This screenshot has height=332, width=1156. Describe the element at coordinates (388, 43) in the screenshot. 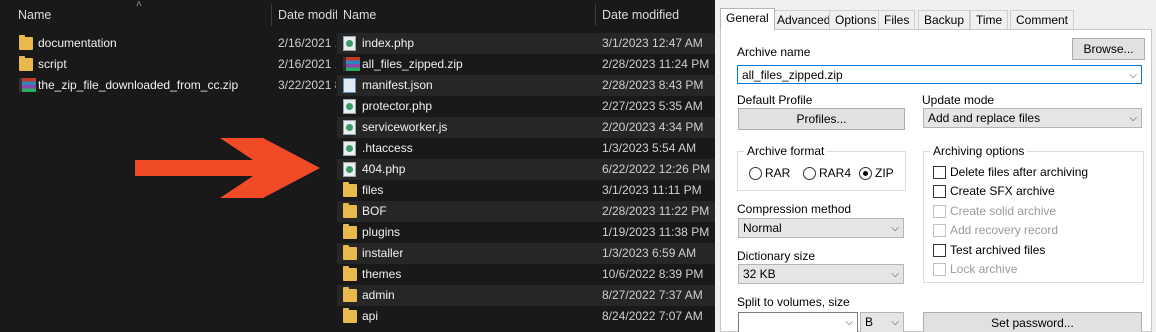

I see `file-name: index.php` at that location.